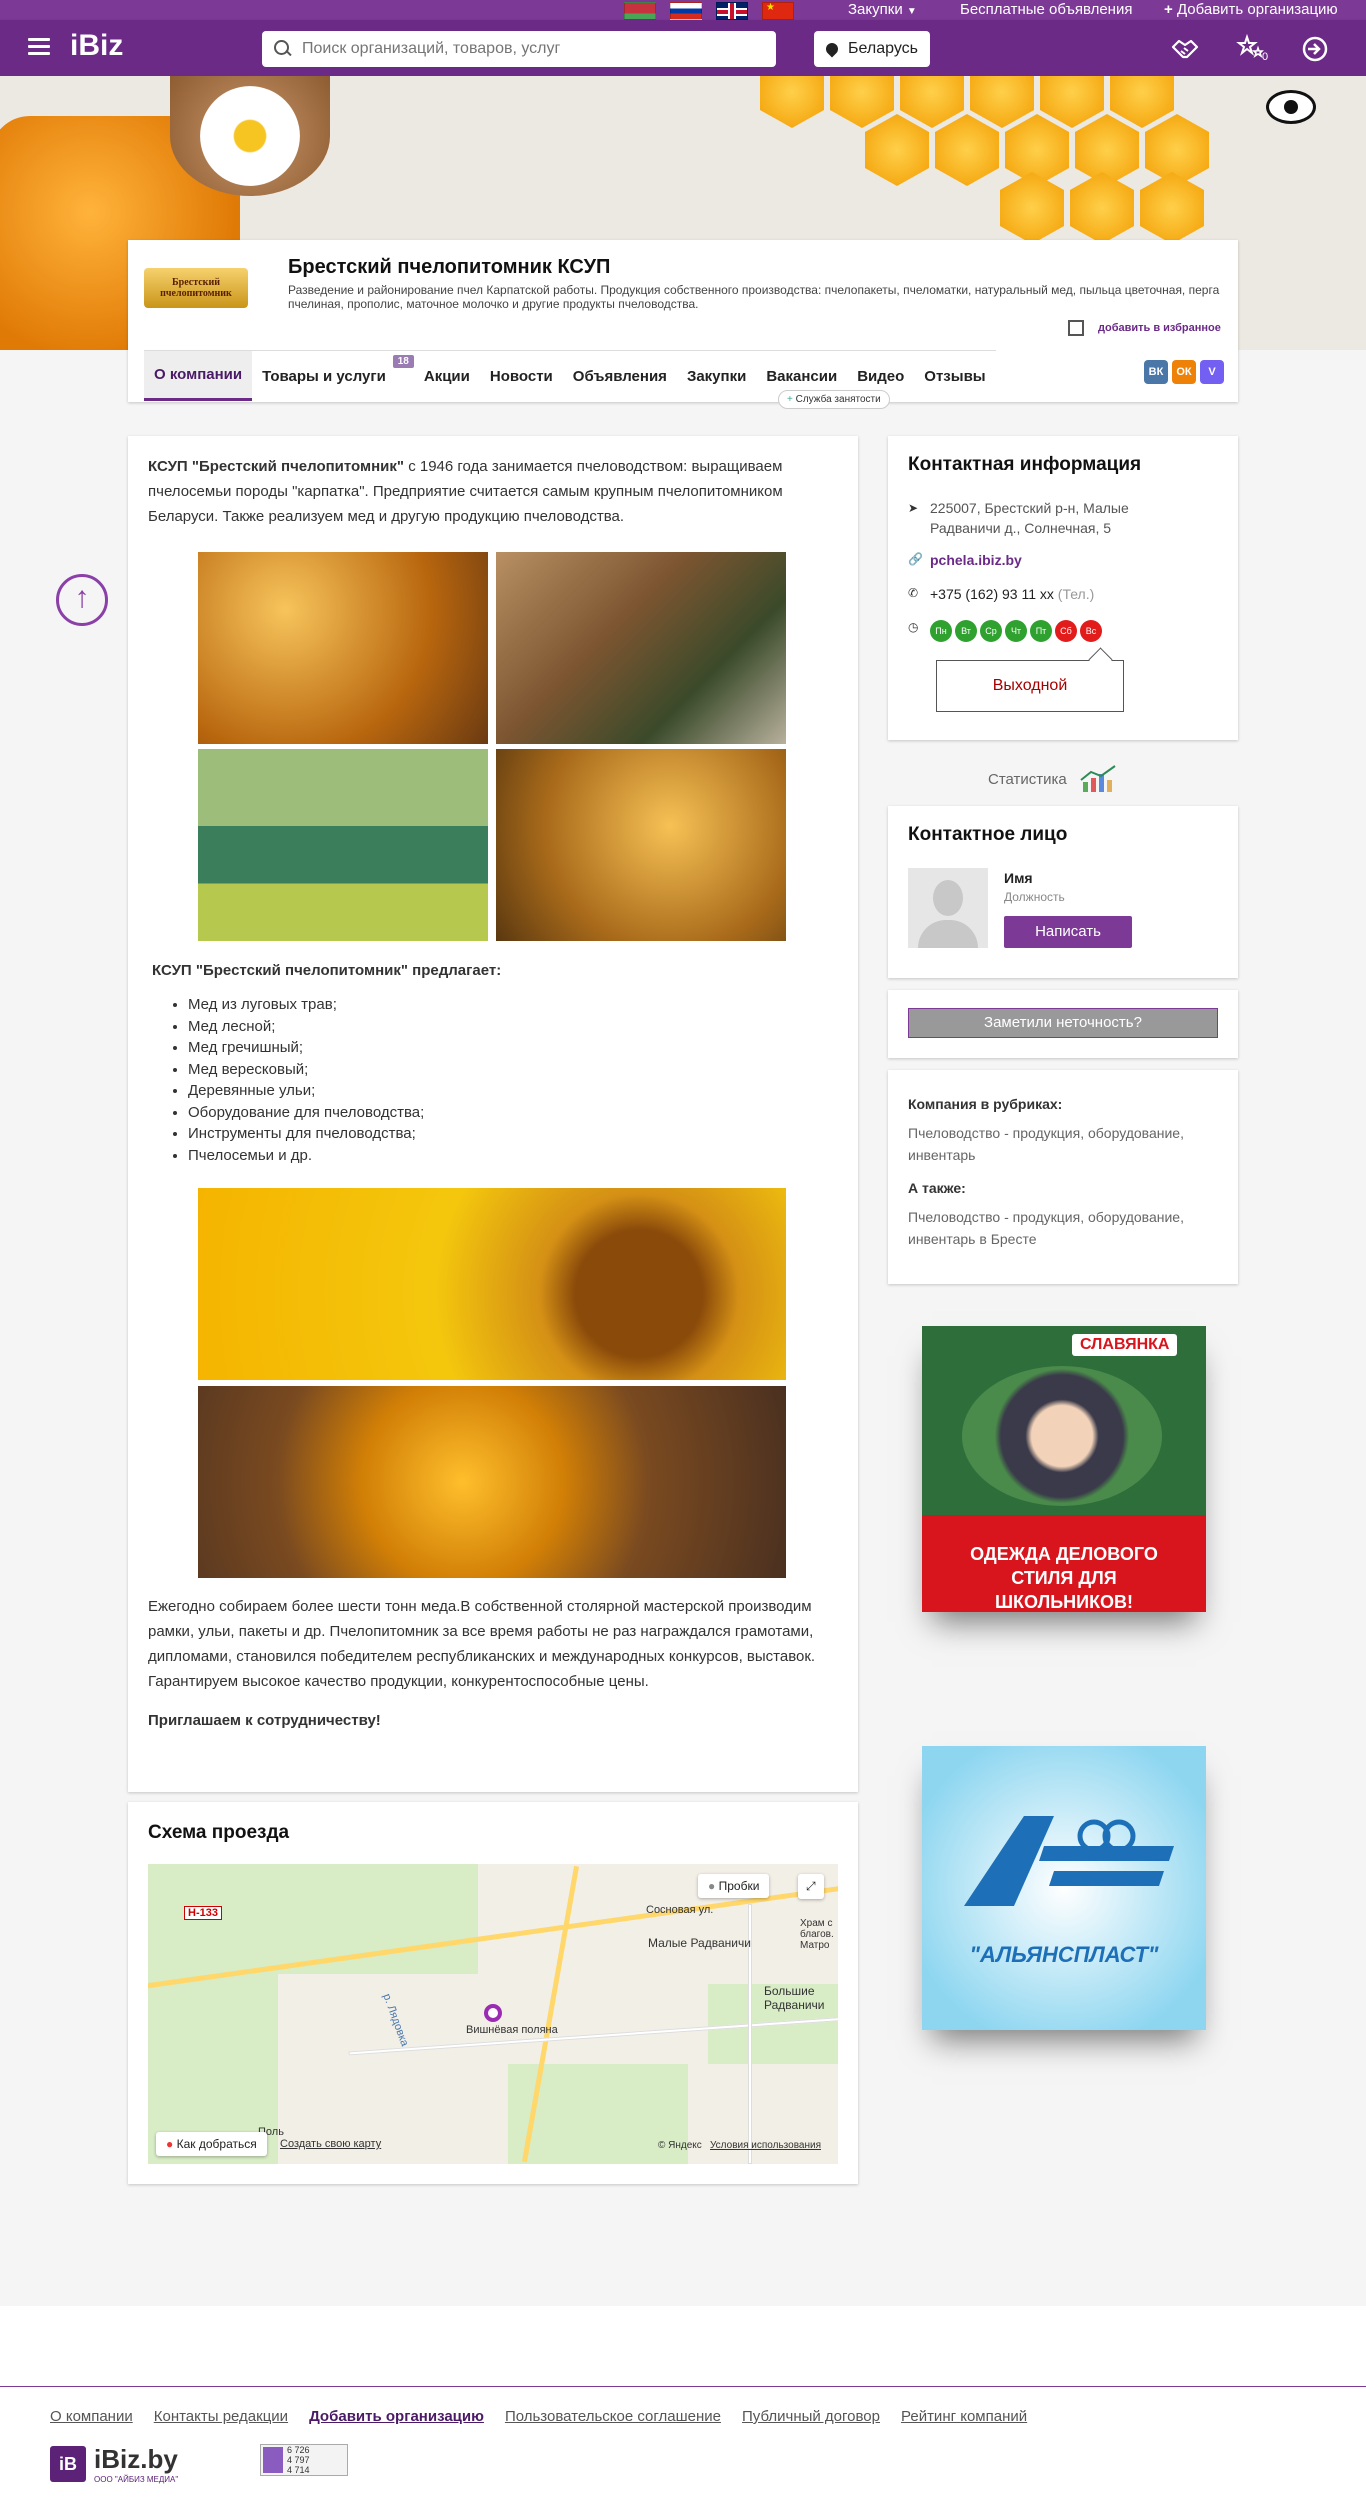 The height and width of the screenshot is (2510, 1366). What do you see at coordinates (449, 267) in the screenshot?
I see `company-name: Брестский пчелопитомник КСУП` at bounding box center [449, 267].